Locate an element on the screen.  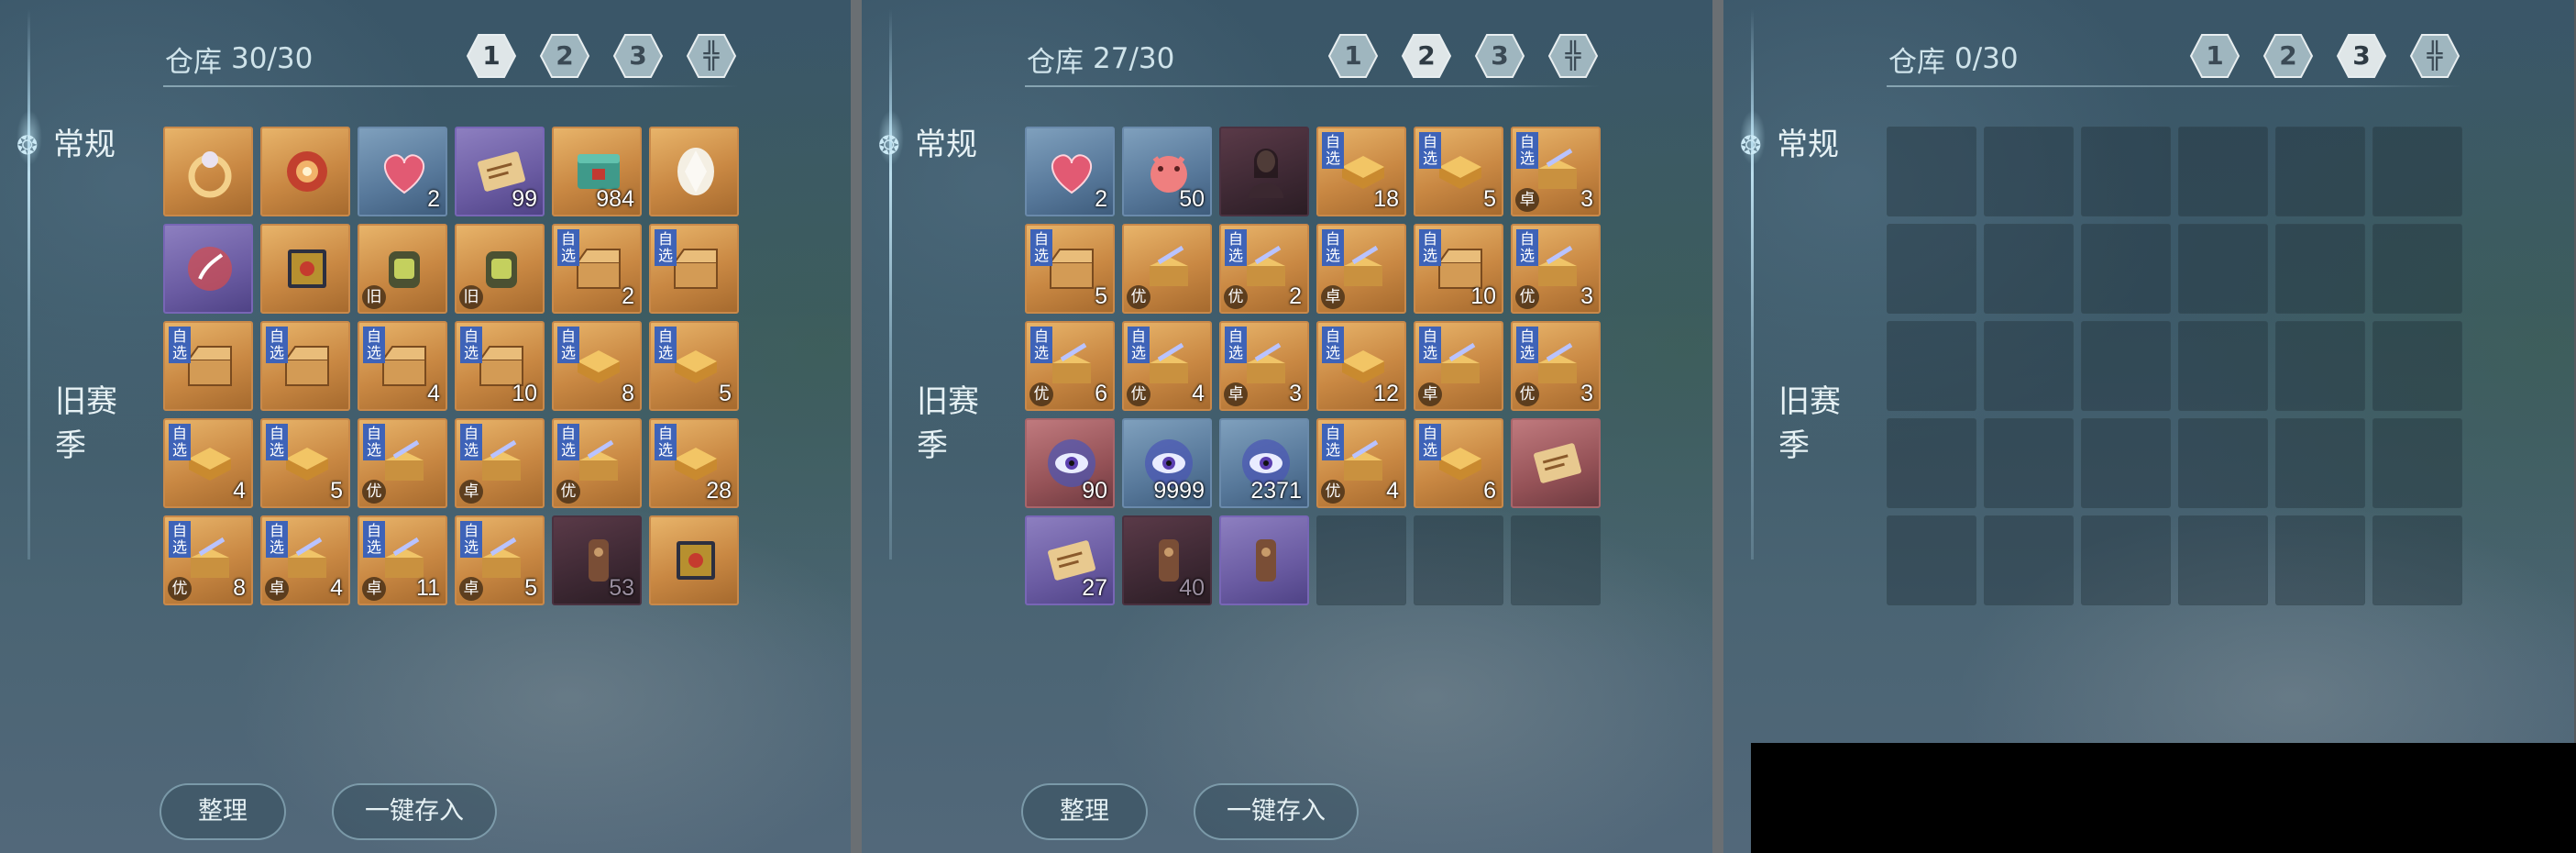
item-slot: 自选 18 is located at coordinates (1361, 171).